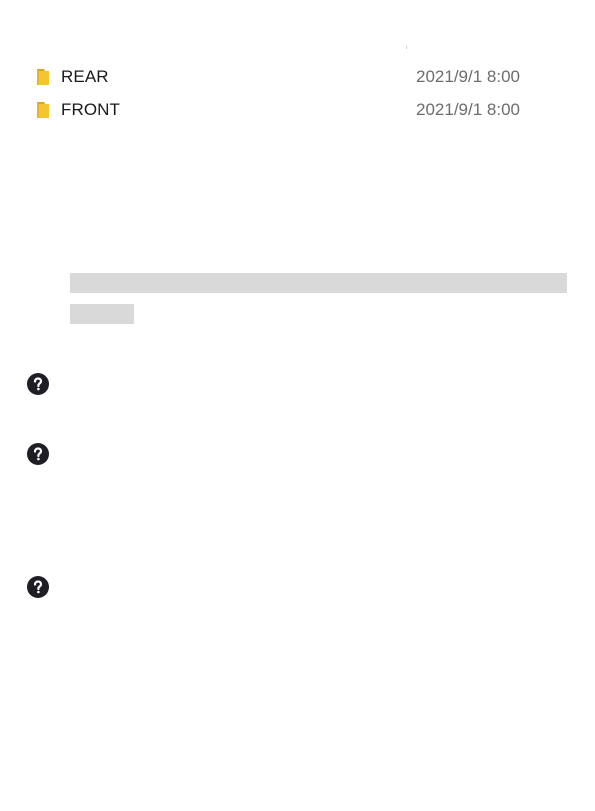  Describe the element at coordinates (290, 77) in the screenshot. I see `file-row-rear: REAR 2021/9/1 8:00` at that location.